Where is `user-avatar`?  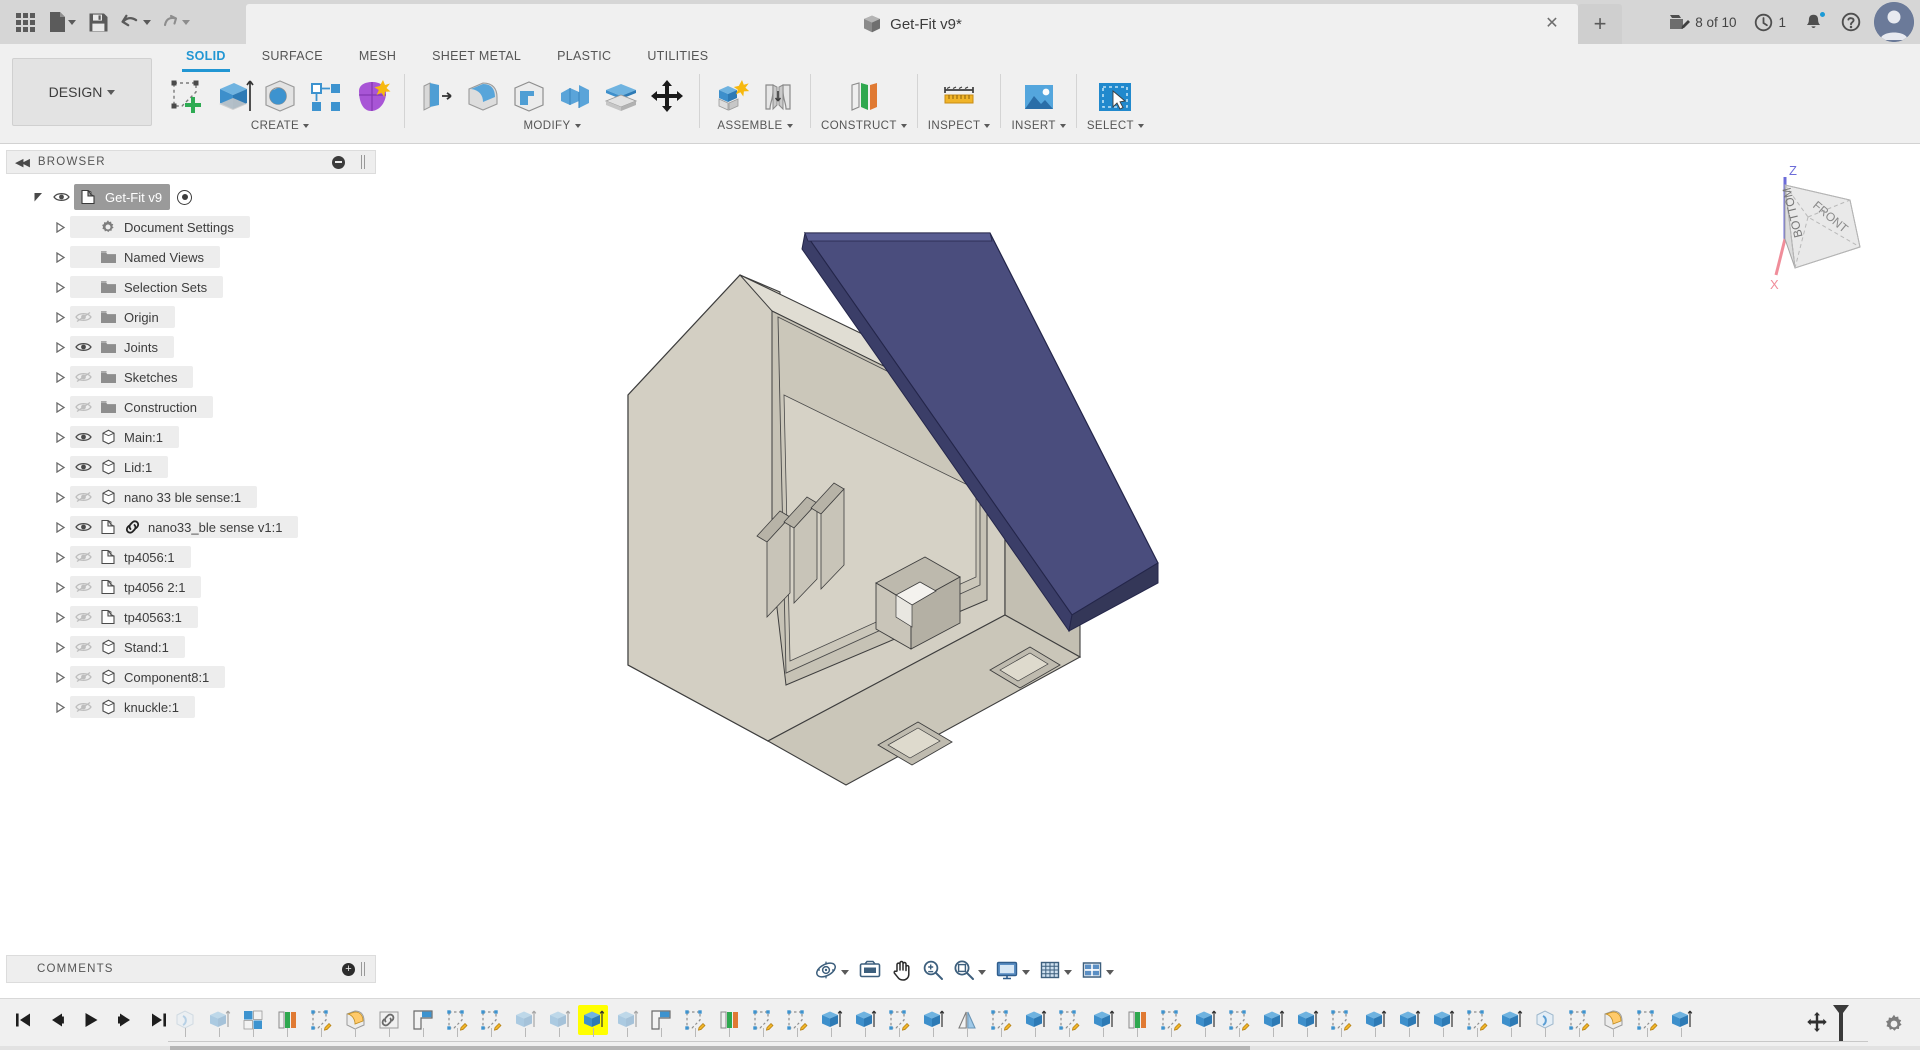 user-avatar is located at coordinates (1894, 22).